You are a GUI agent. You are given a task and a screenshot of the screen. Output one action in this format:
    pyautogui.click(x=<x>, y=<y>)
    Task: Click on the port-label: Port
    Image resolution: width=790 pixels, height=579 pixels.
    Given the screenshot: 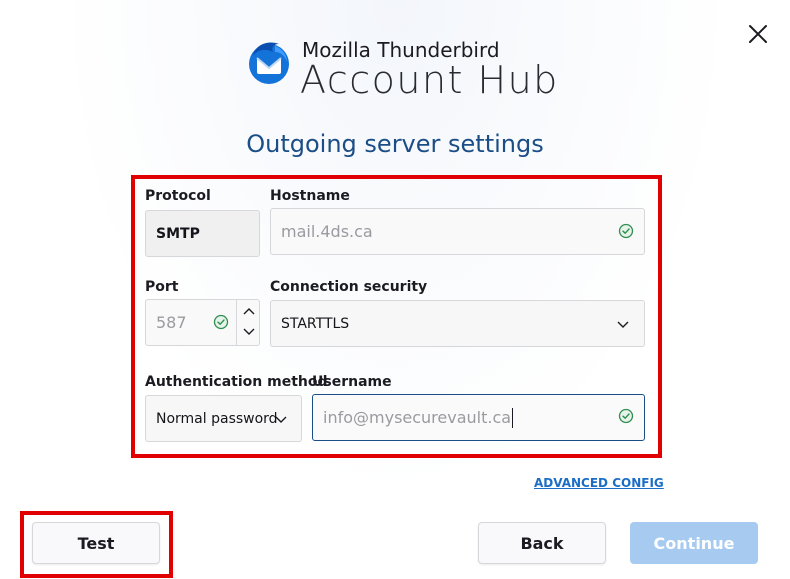 What is the action you would take?
    pyautogui.click(x=162, y=287)
    